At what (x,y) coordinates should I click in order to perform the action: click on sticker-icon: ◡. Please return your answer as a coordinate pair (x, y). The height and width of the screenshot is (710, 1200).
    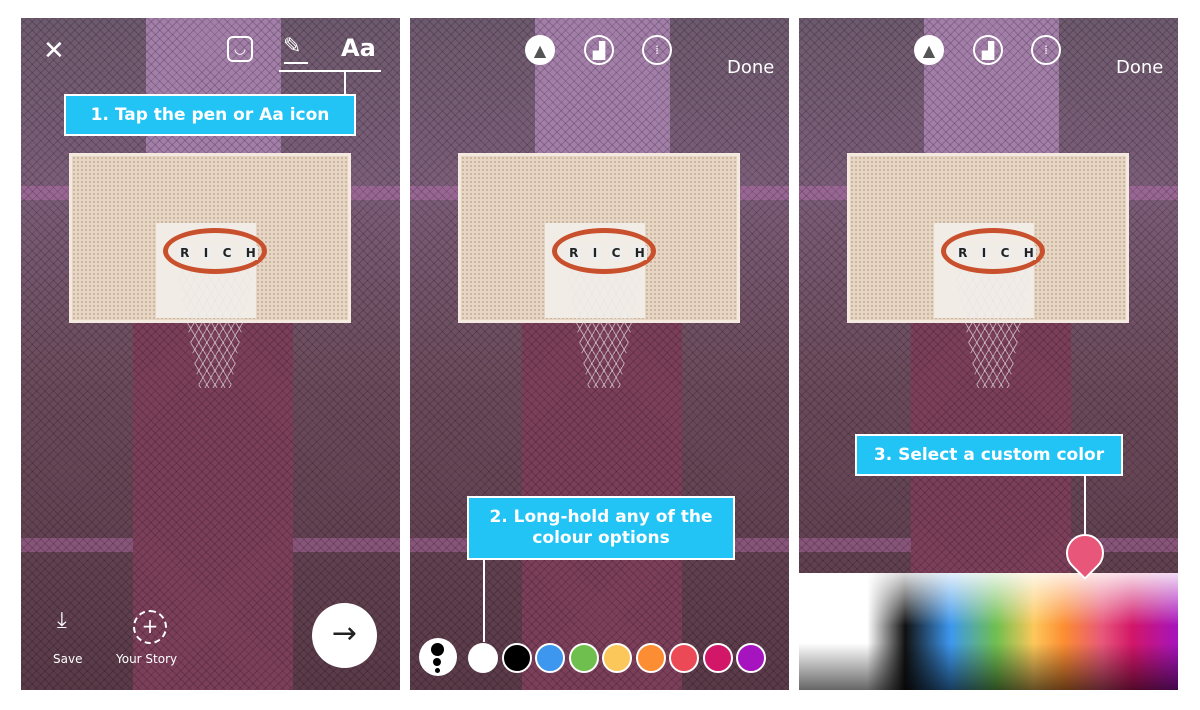
    Looking at the image, I should click on (240, 49).